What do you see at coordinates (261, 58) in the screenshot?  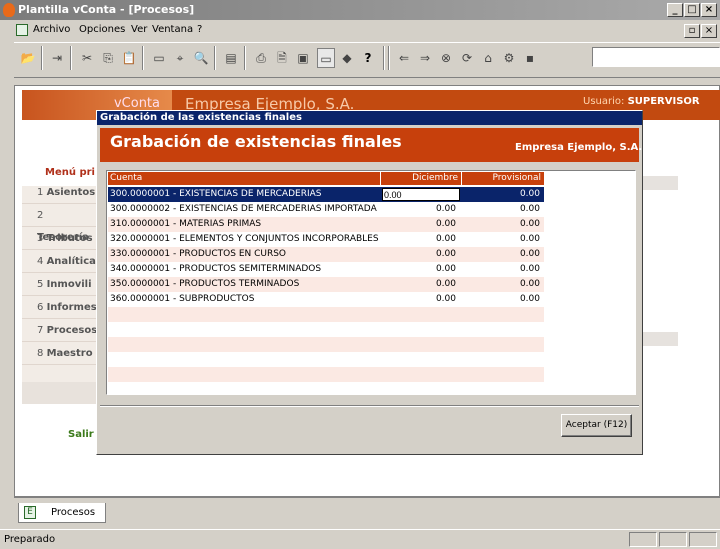 I see `print-icon: ⎙` at bounding box center [261, 58].